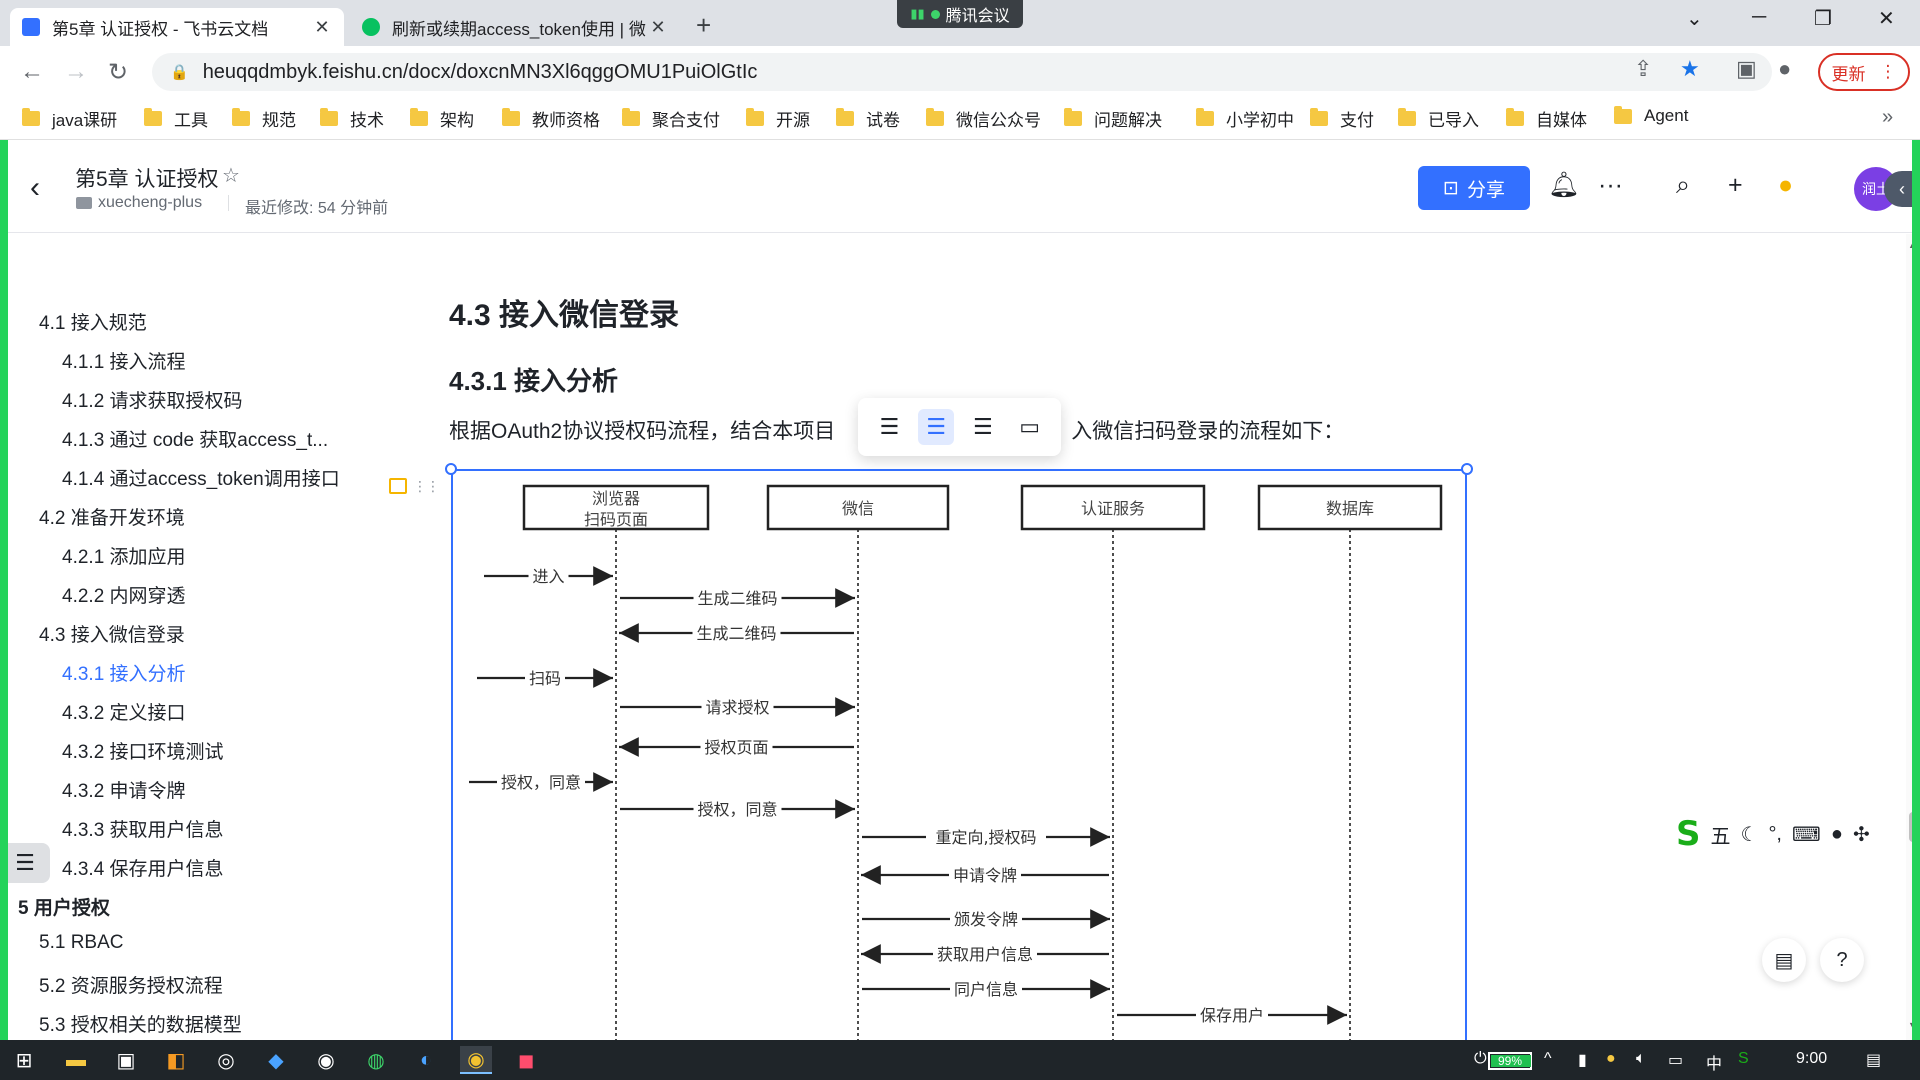 The height and width of the screenshot is (1080, 1920). Describe the element at coordinates (176, 1060) in the screenshot. I see `app-icon: ◧` at that location.